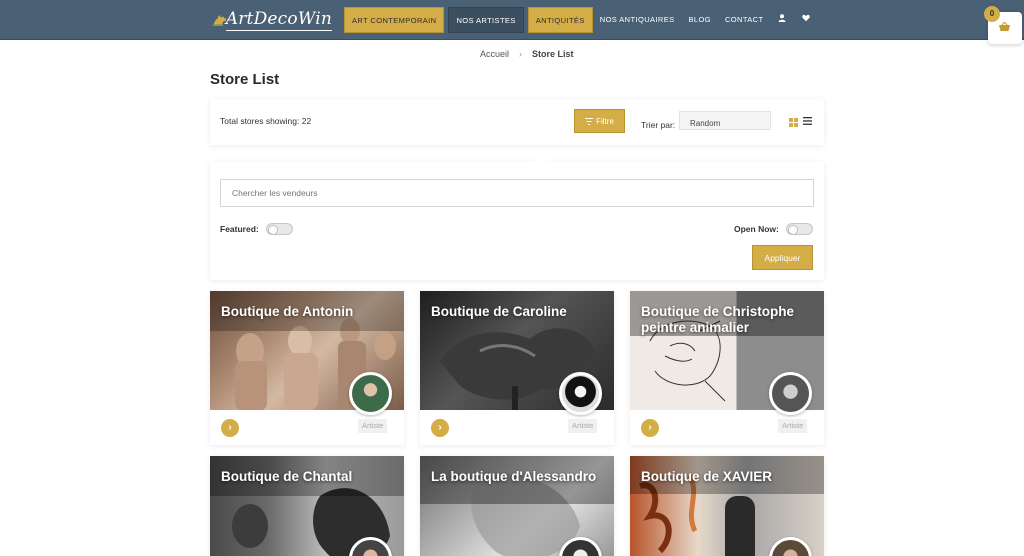 This screenshot has width=1024, height=556. I want to click on open-now-label: Open Now:, so click(756, 229).